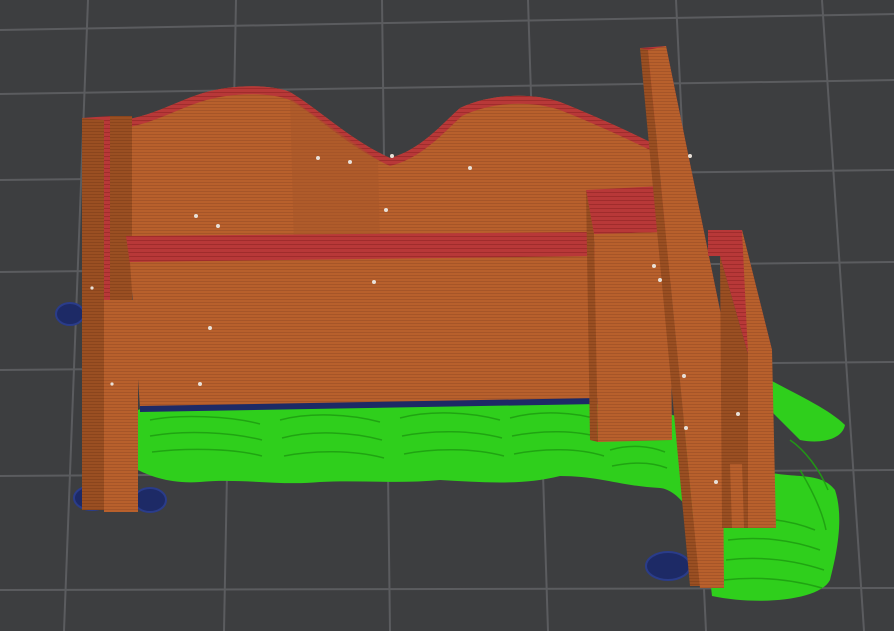 The width and height of the screenshot is (894, 631). Describe the element at coordinates (150, 500) in the screenshot. I see `mouse-ear-bottom-left-b` at that location.